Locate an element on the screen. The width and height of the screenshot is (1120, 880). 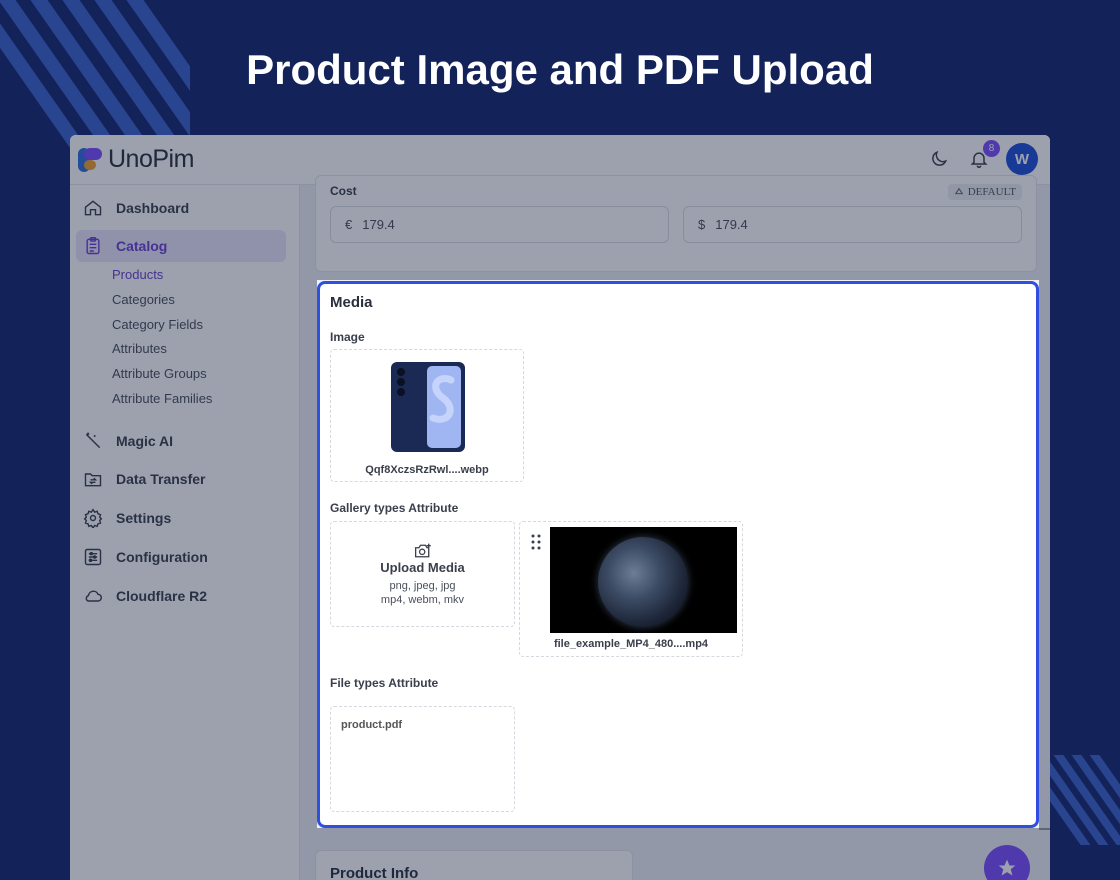
gallery-video-item: file_example_MP4_480....mp4 is located at coordinates (631, 589).